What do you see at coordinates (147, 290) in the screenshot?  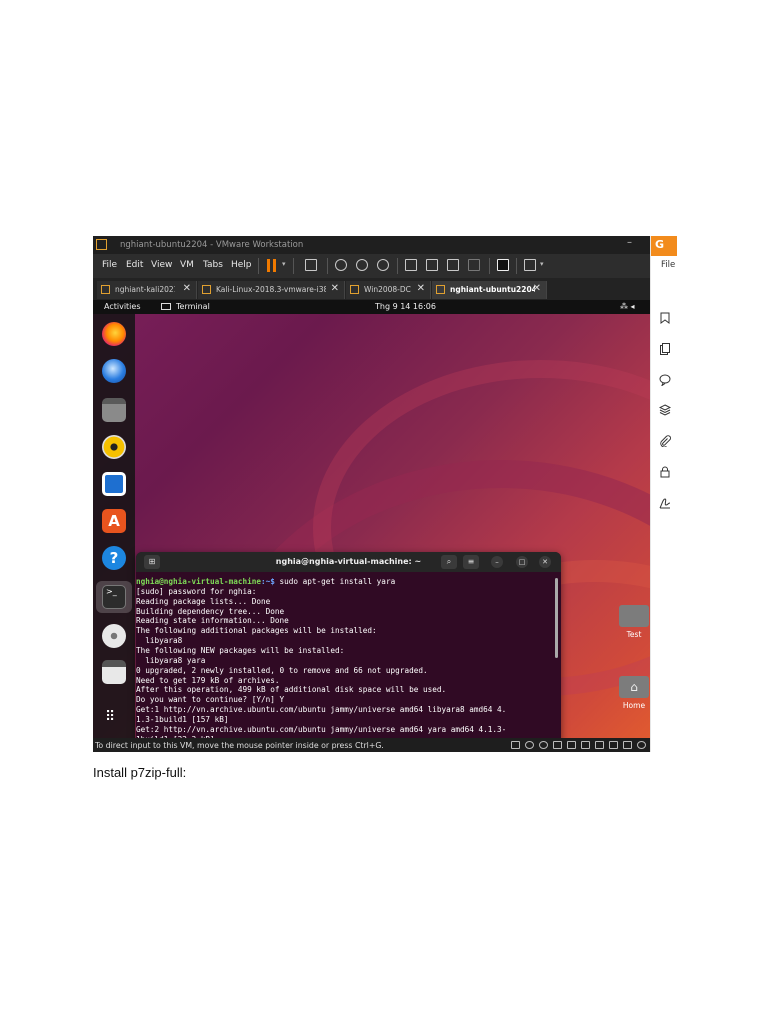 I see `vm-tab-kali2021: nghiant-kali2021 ✕` at bounding box center [147, 290].